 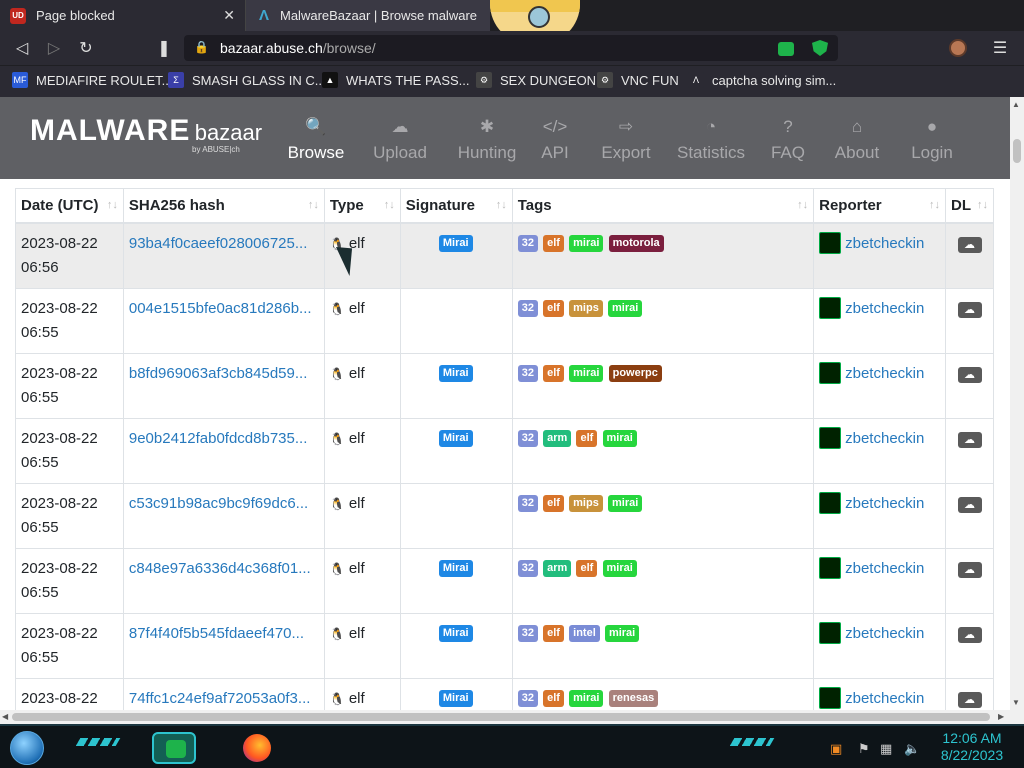 What do you see at coordinates (1000, 48) in the screenshot?
I see `menu-icon: ☰` at bounding box center [1000, 48].